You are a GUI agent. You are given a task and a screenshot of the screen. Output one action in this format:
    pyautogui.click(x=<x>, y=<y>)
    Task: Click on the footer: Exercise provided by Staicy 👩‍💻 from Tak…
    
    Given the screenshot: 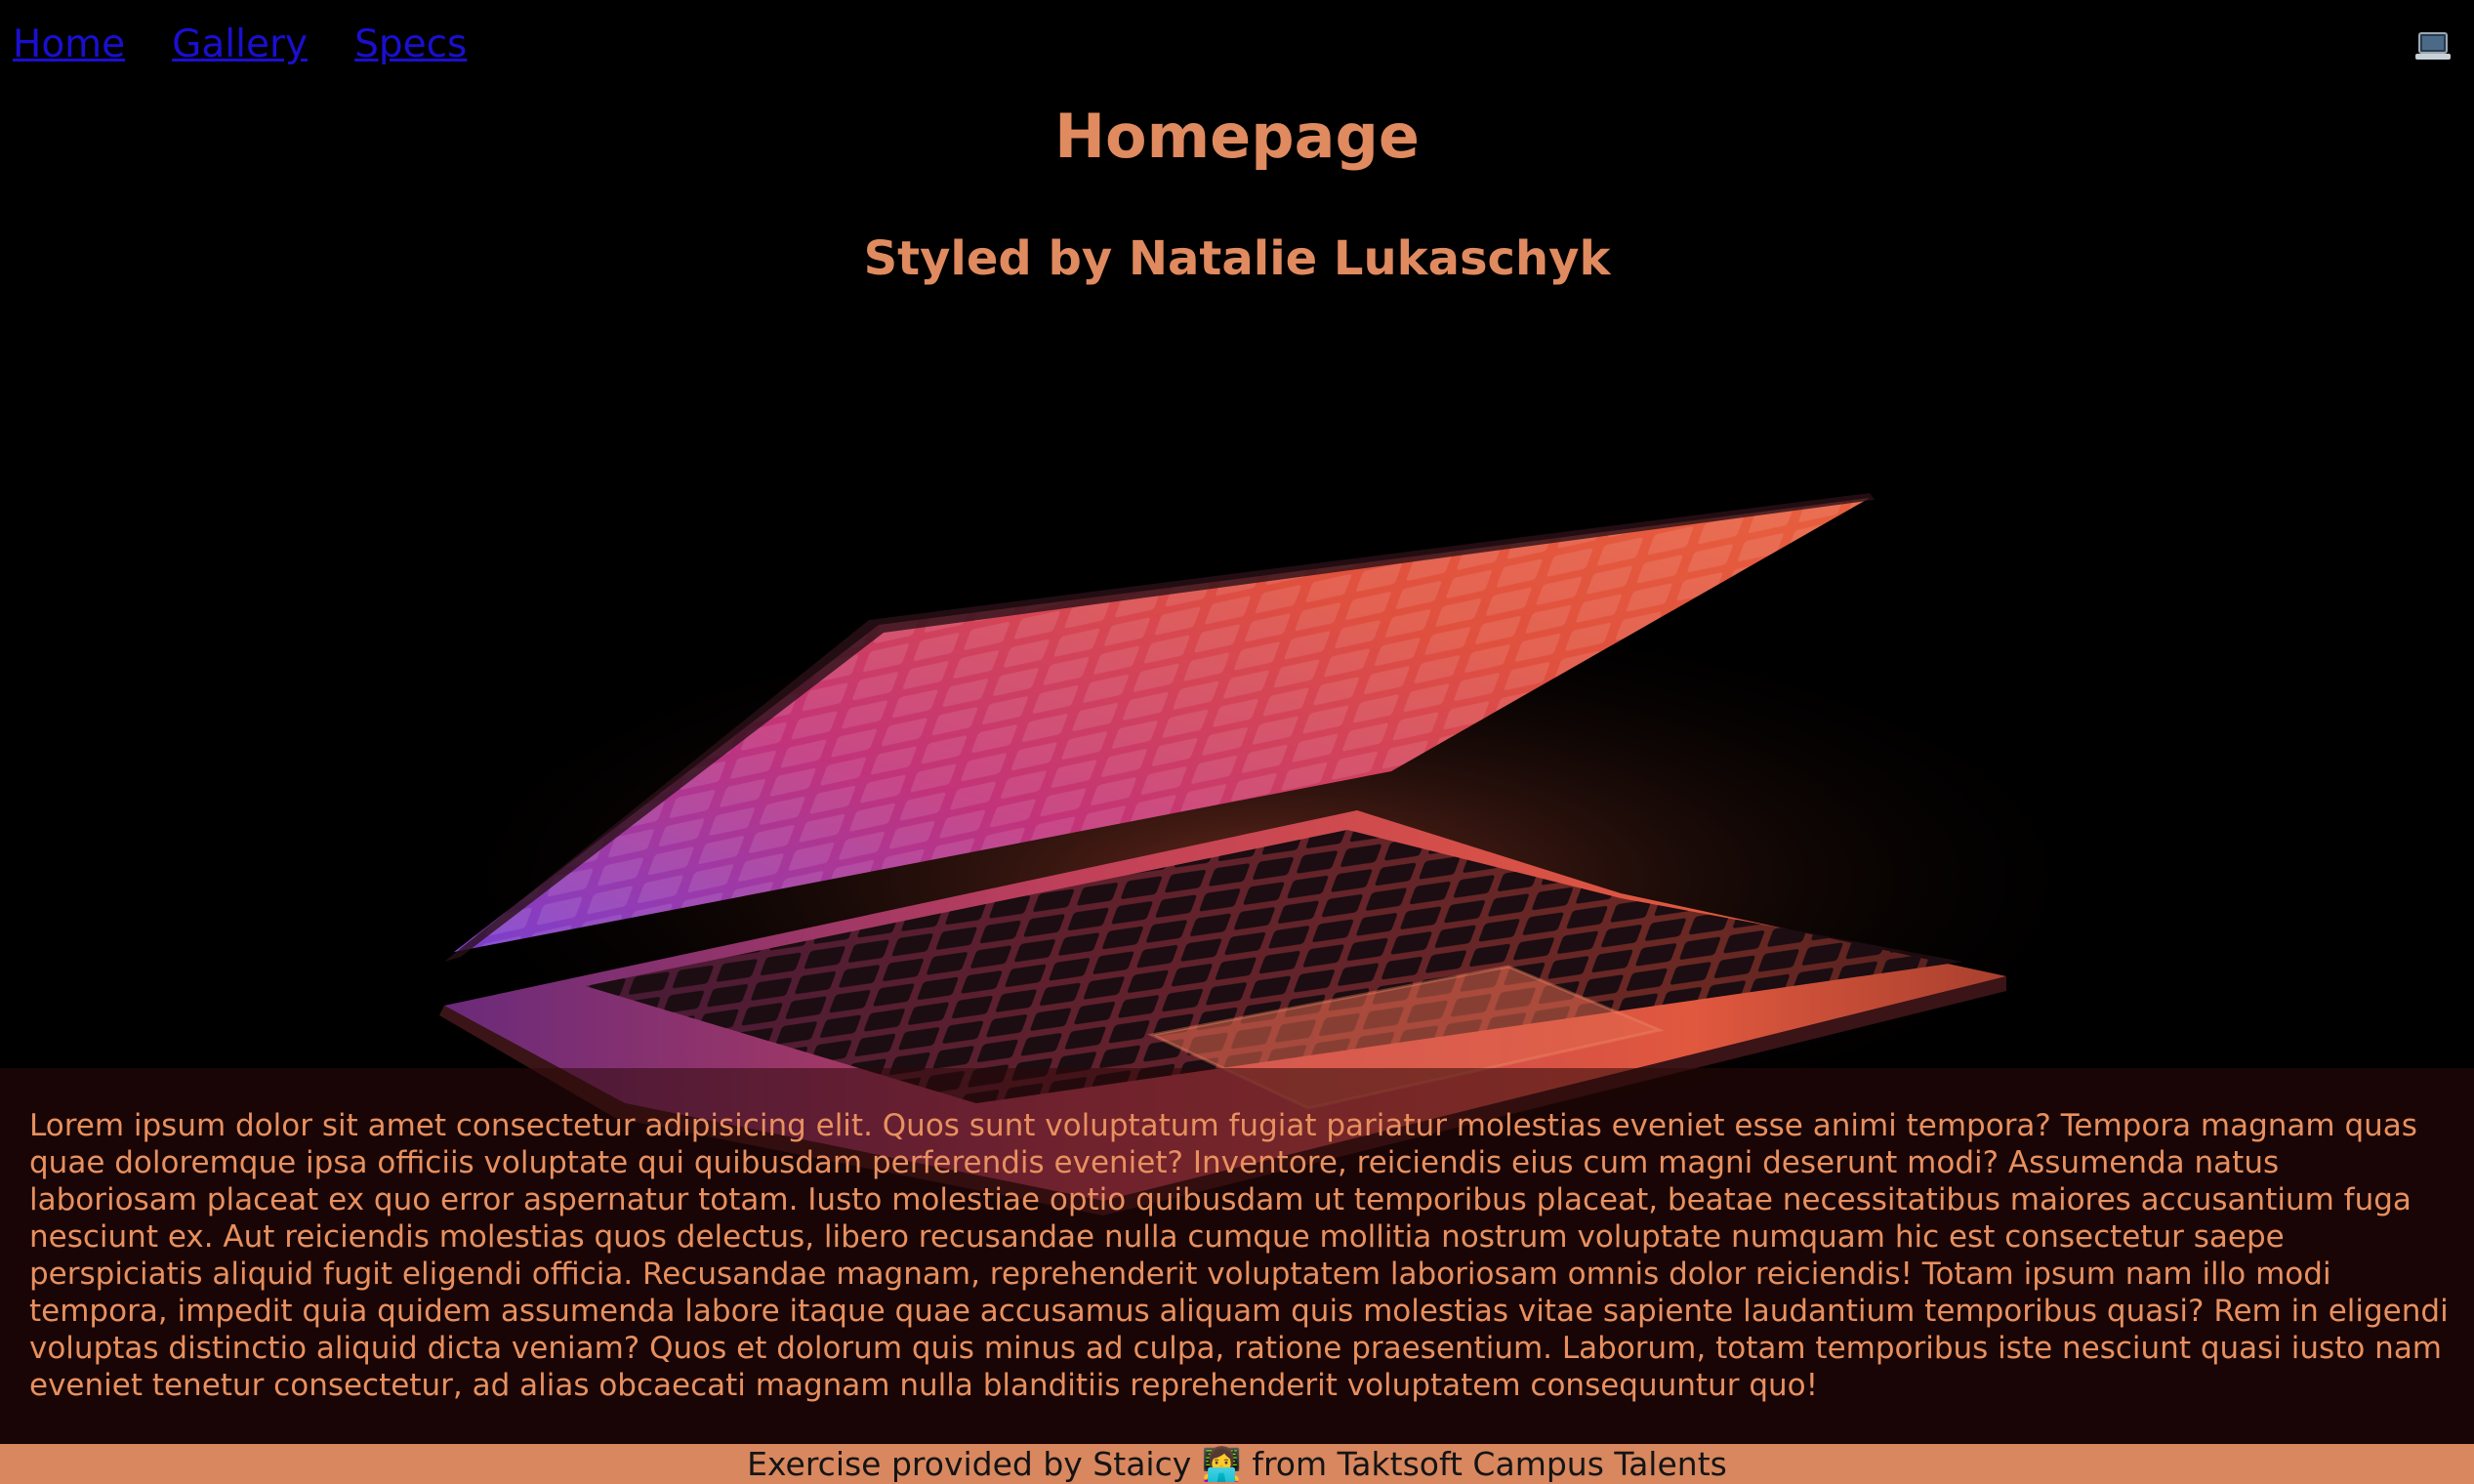 What is the action you would take?
    pyautogui.click(x=1237, y=1464)
    